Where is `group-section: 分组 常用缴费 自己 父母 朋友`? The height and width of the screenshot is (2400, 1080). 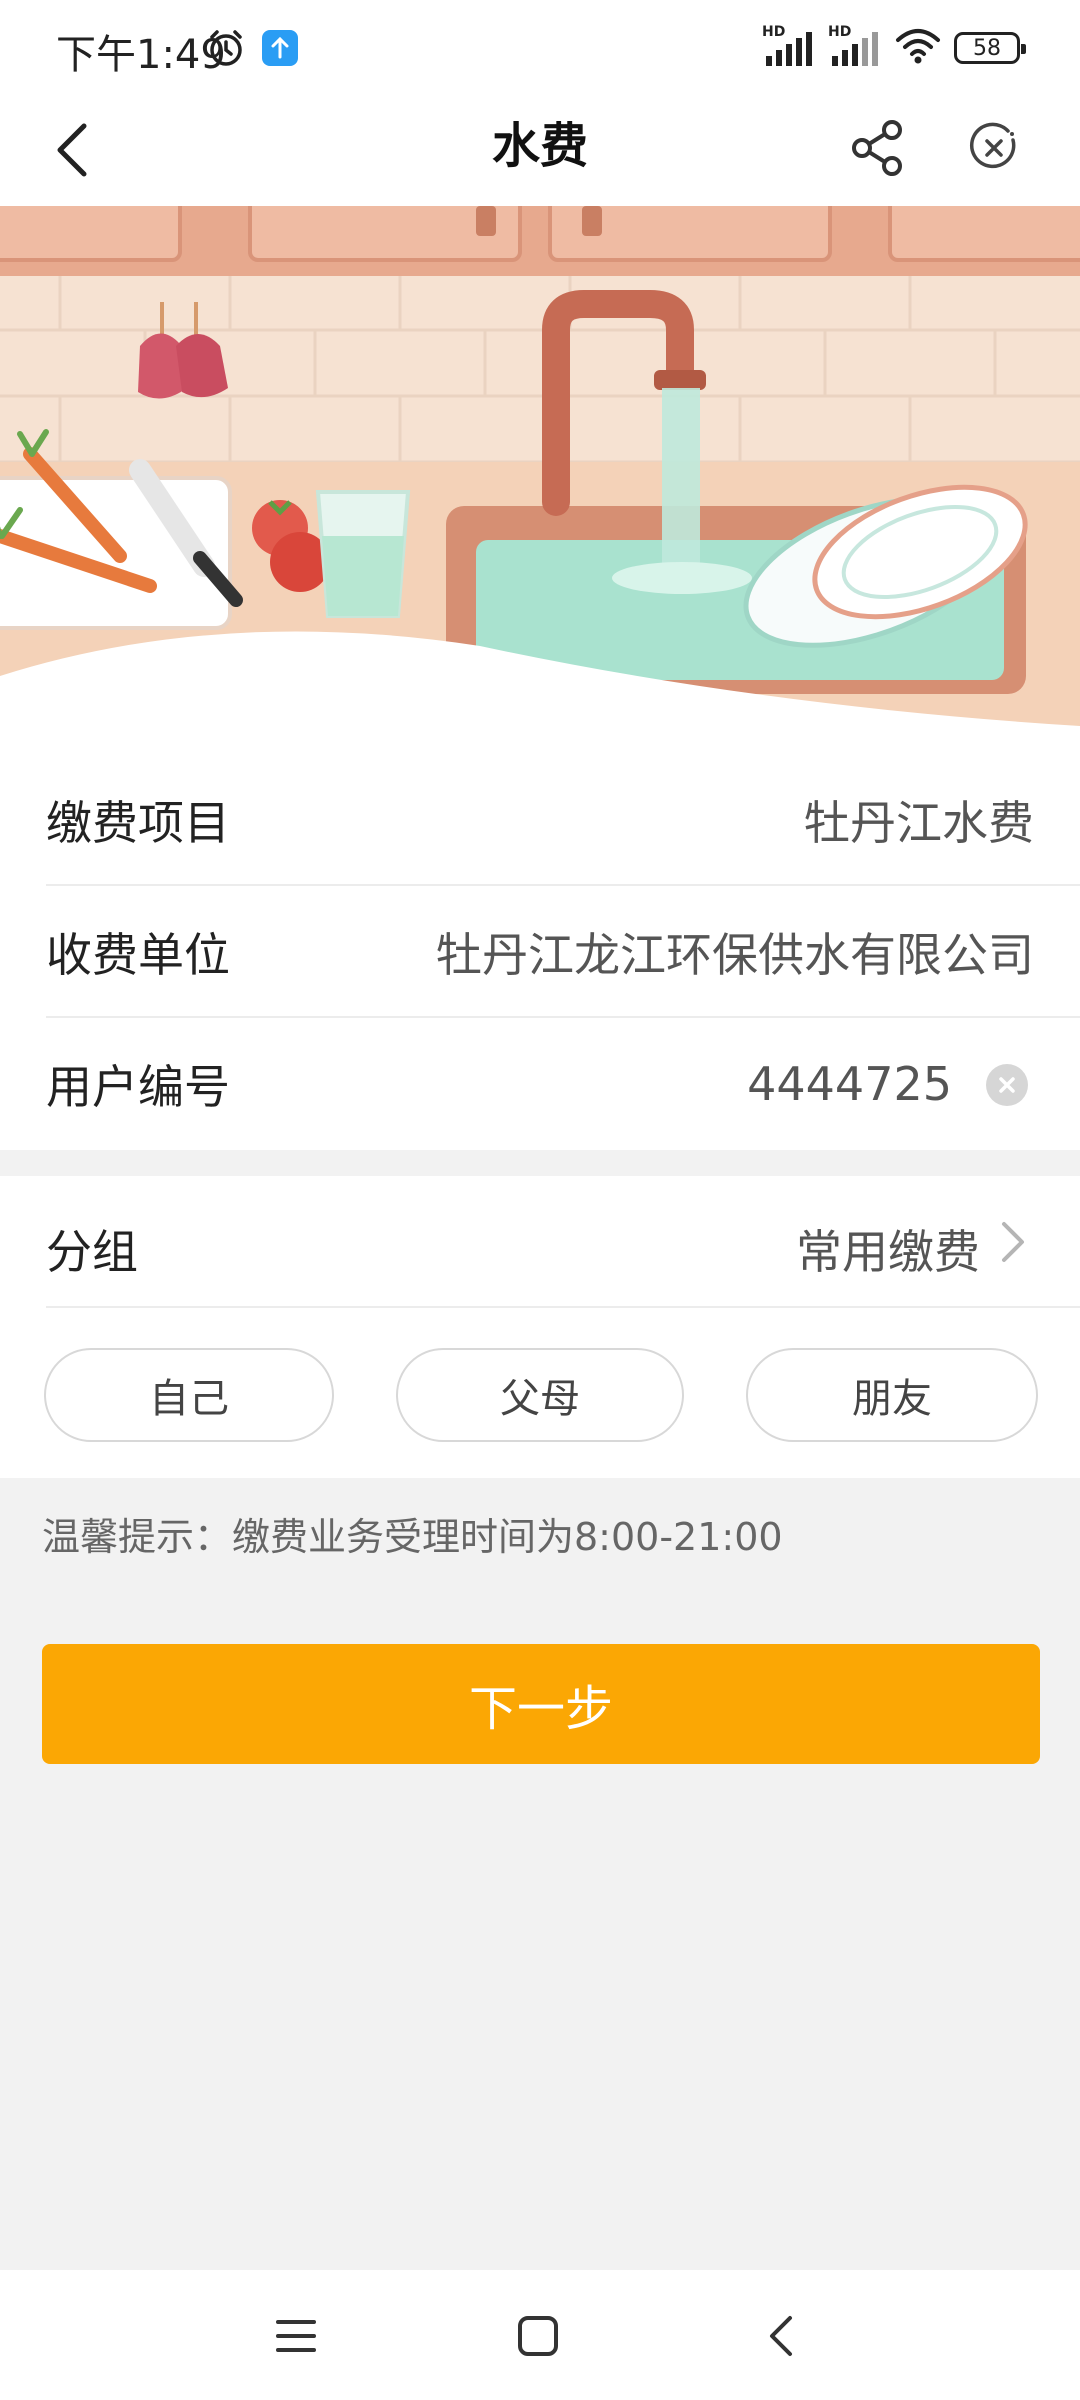 group-section: 分组 常用缴费 自己 父母 朋友 is located at coordinates (540, 1327).